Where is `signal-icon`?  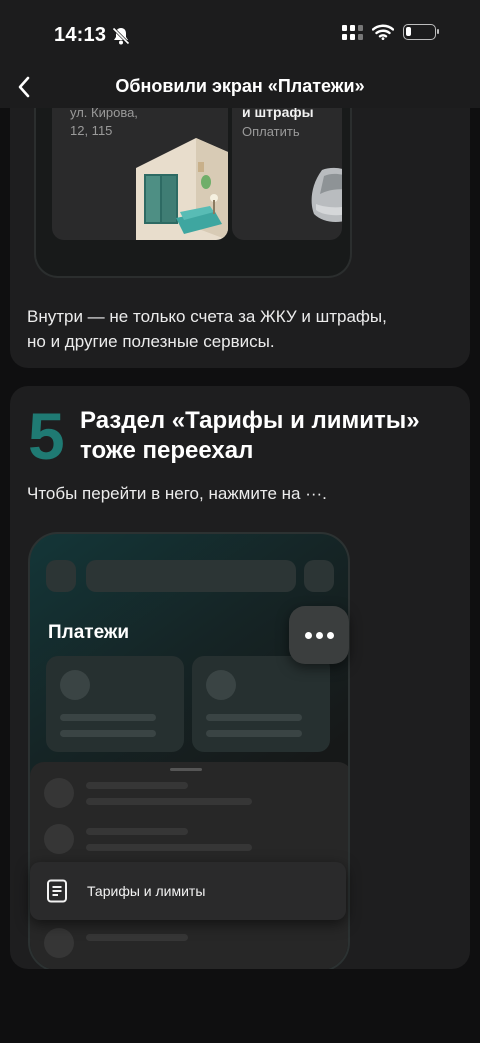 signal-icon is located at coordinates (352, 32).